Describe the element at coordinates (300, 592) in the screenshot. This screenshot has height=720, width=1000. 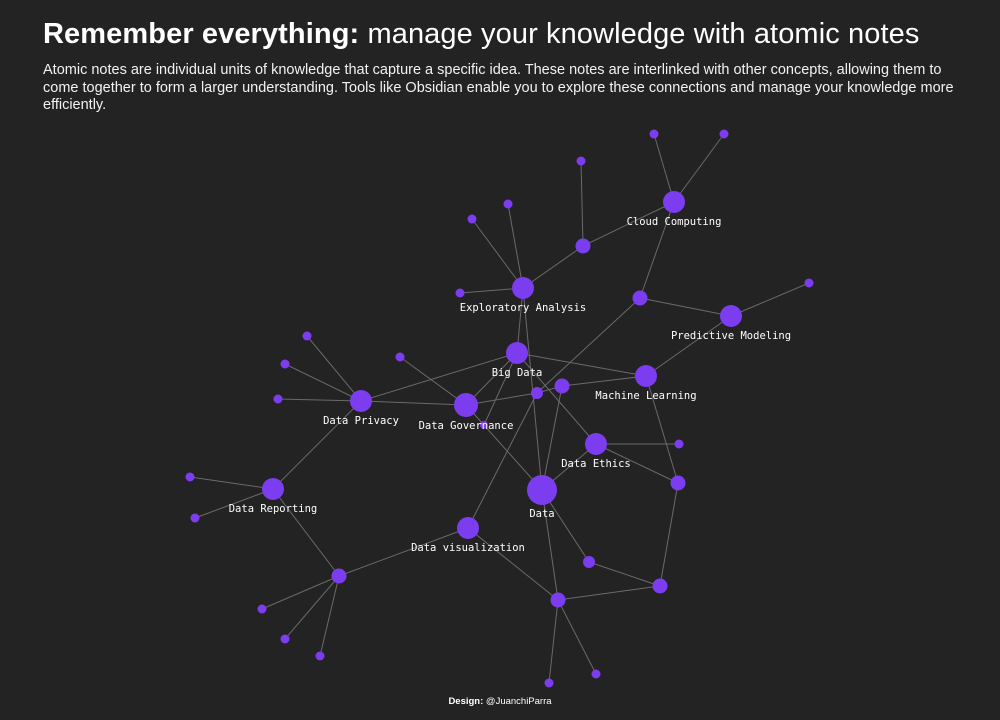
I see `edge-s21-s24` at that location.